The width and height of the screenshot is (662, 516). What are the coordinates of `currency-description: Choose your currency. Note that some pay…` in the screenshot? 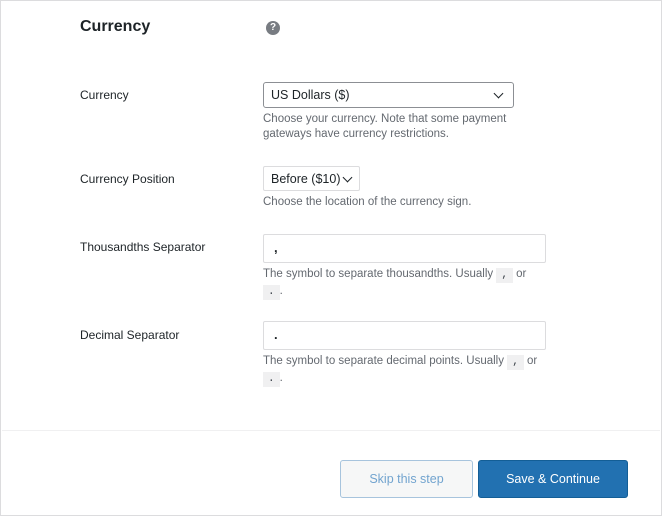 It's located at (385, 126).